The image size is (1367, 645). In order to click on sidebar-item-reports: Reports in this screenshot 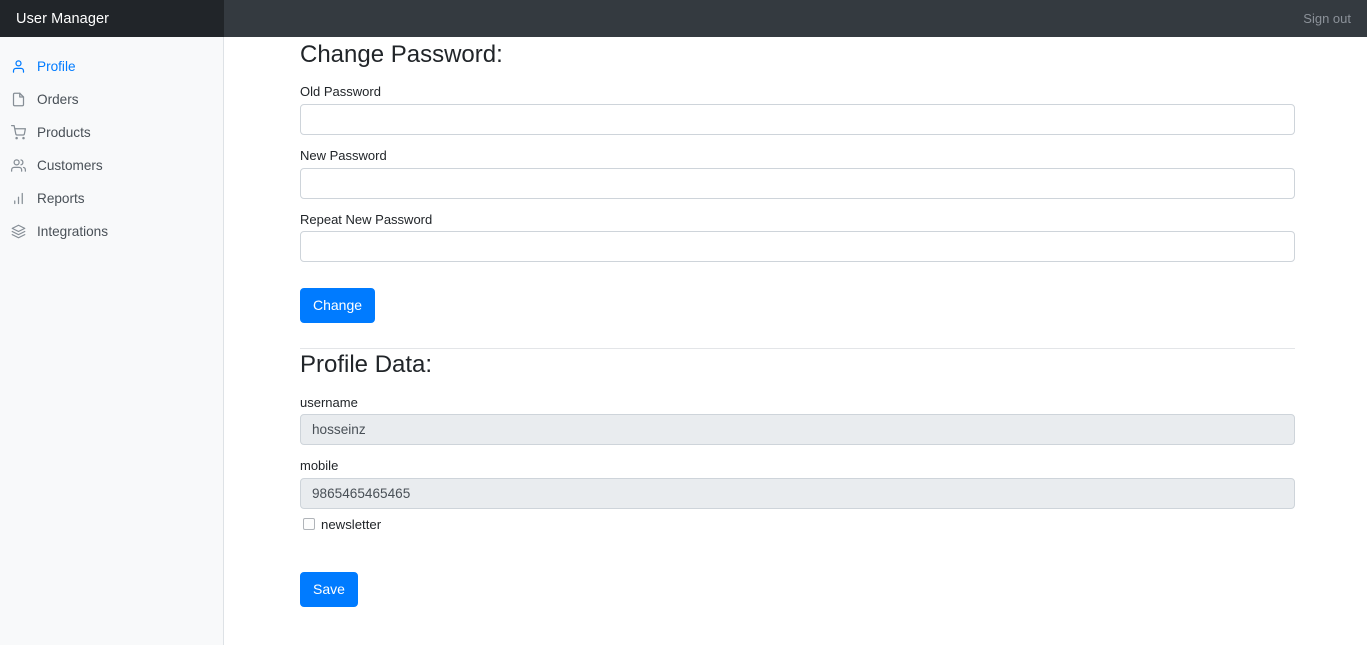, I will do `click(111, 198)`.